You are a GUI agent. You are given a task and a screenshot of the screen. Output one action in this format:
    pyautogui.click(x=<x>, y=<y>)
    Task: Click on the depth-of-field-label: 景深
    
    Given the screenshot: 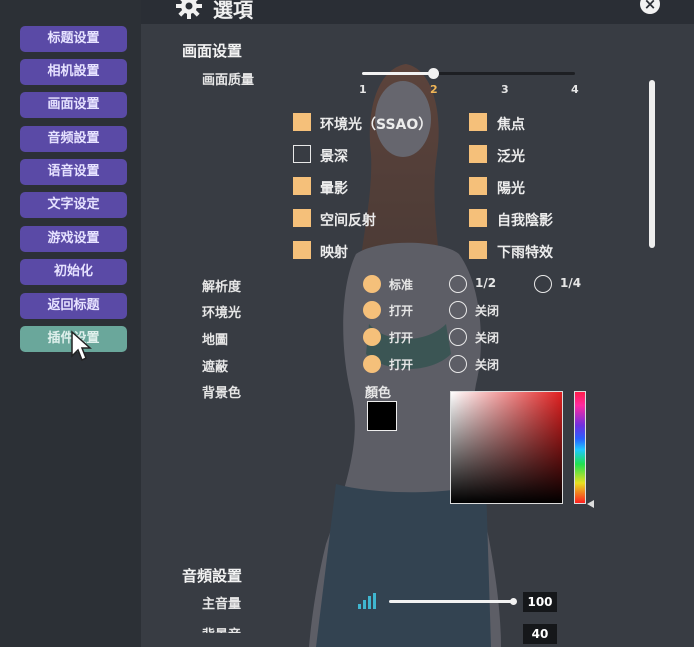 What is the action you would take?
    pyautogui.click(x=334, y=157)
    